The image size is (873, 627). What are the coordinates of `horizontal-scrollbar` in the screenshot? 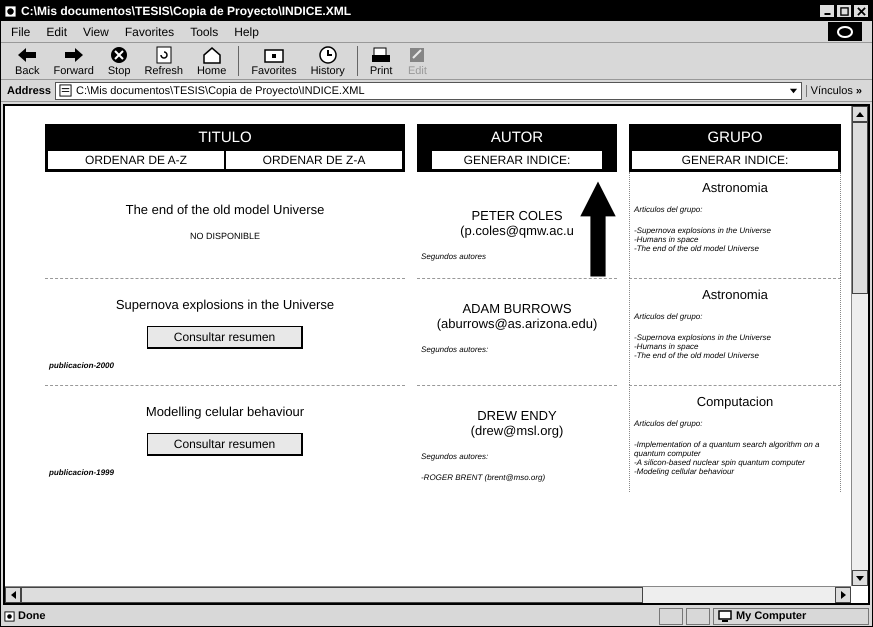 It's located at (428, 594).